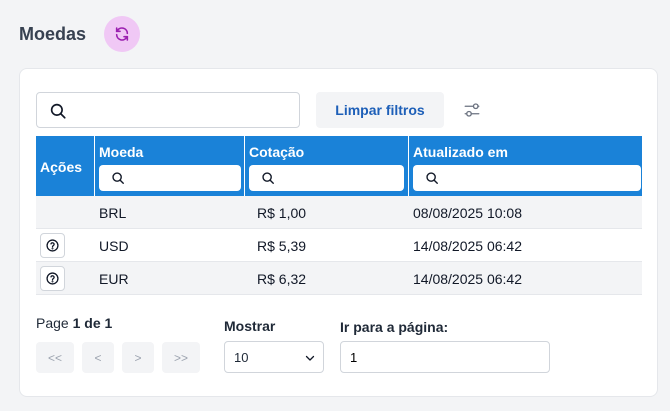 Image resolution: width=670 pixels, height=411 pixels. Describe the element at coordinates (52, 323) in the screenshot. I see `page-prefix: Page` at that location.